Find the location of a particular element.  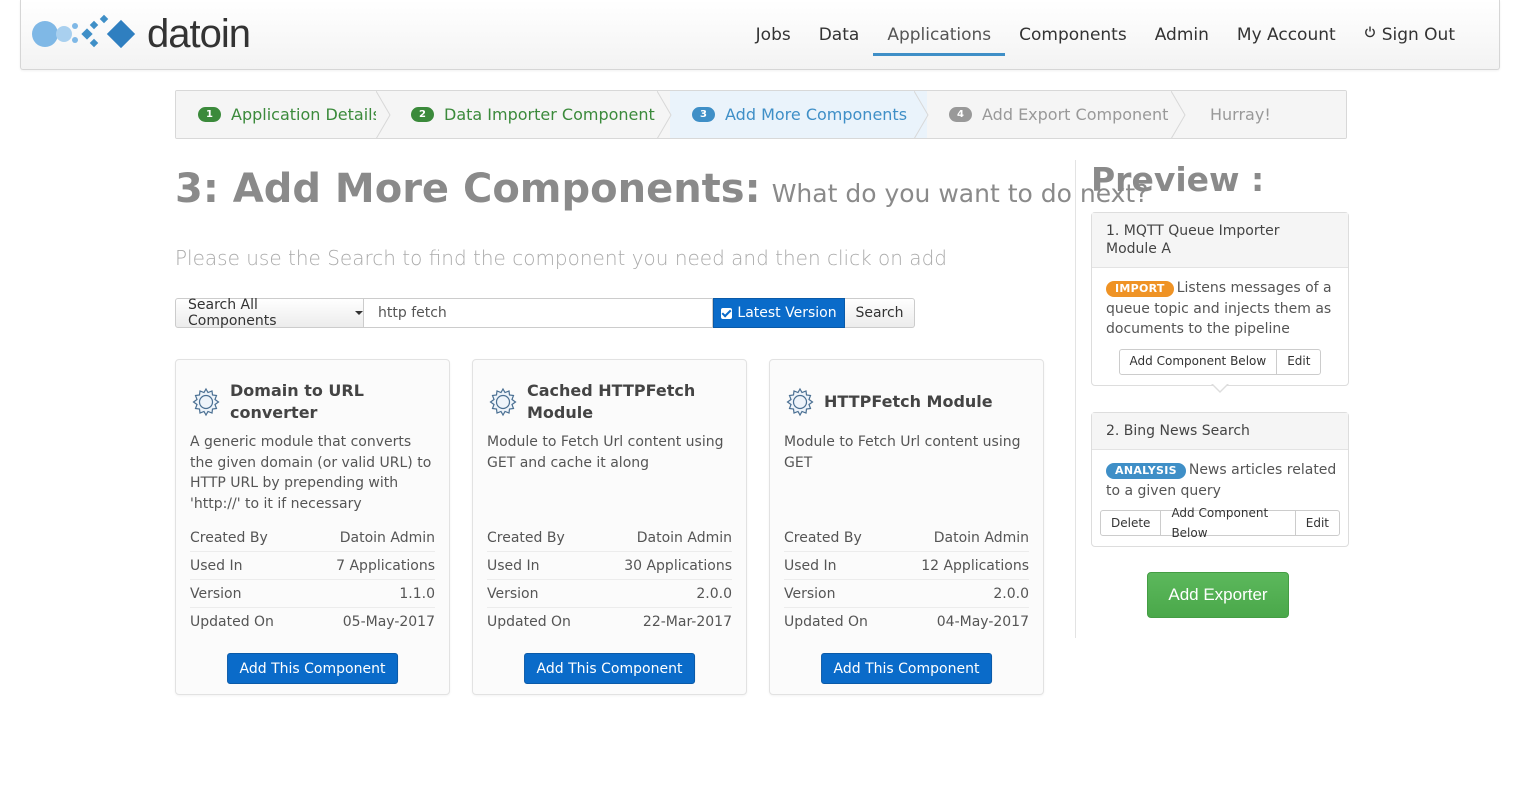

preview-item-header: 1. MQTT Queue Importer Module A is located at coordinates (1220, 240).